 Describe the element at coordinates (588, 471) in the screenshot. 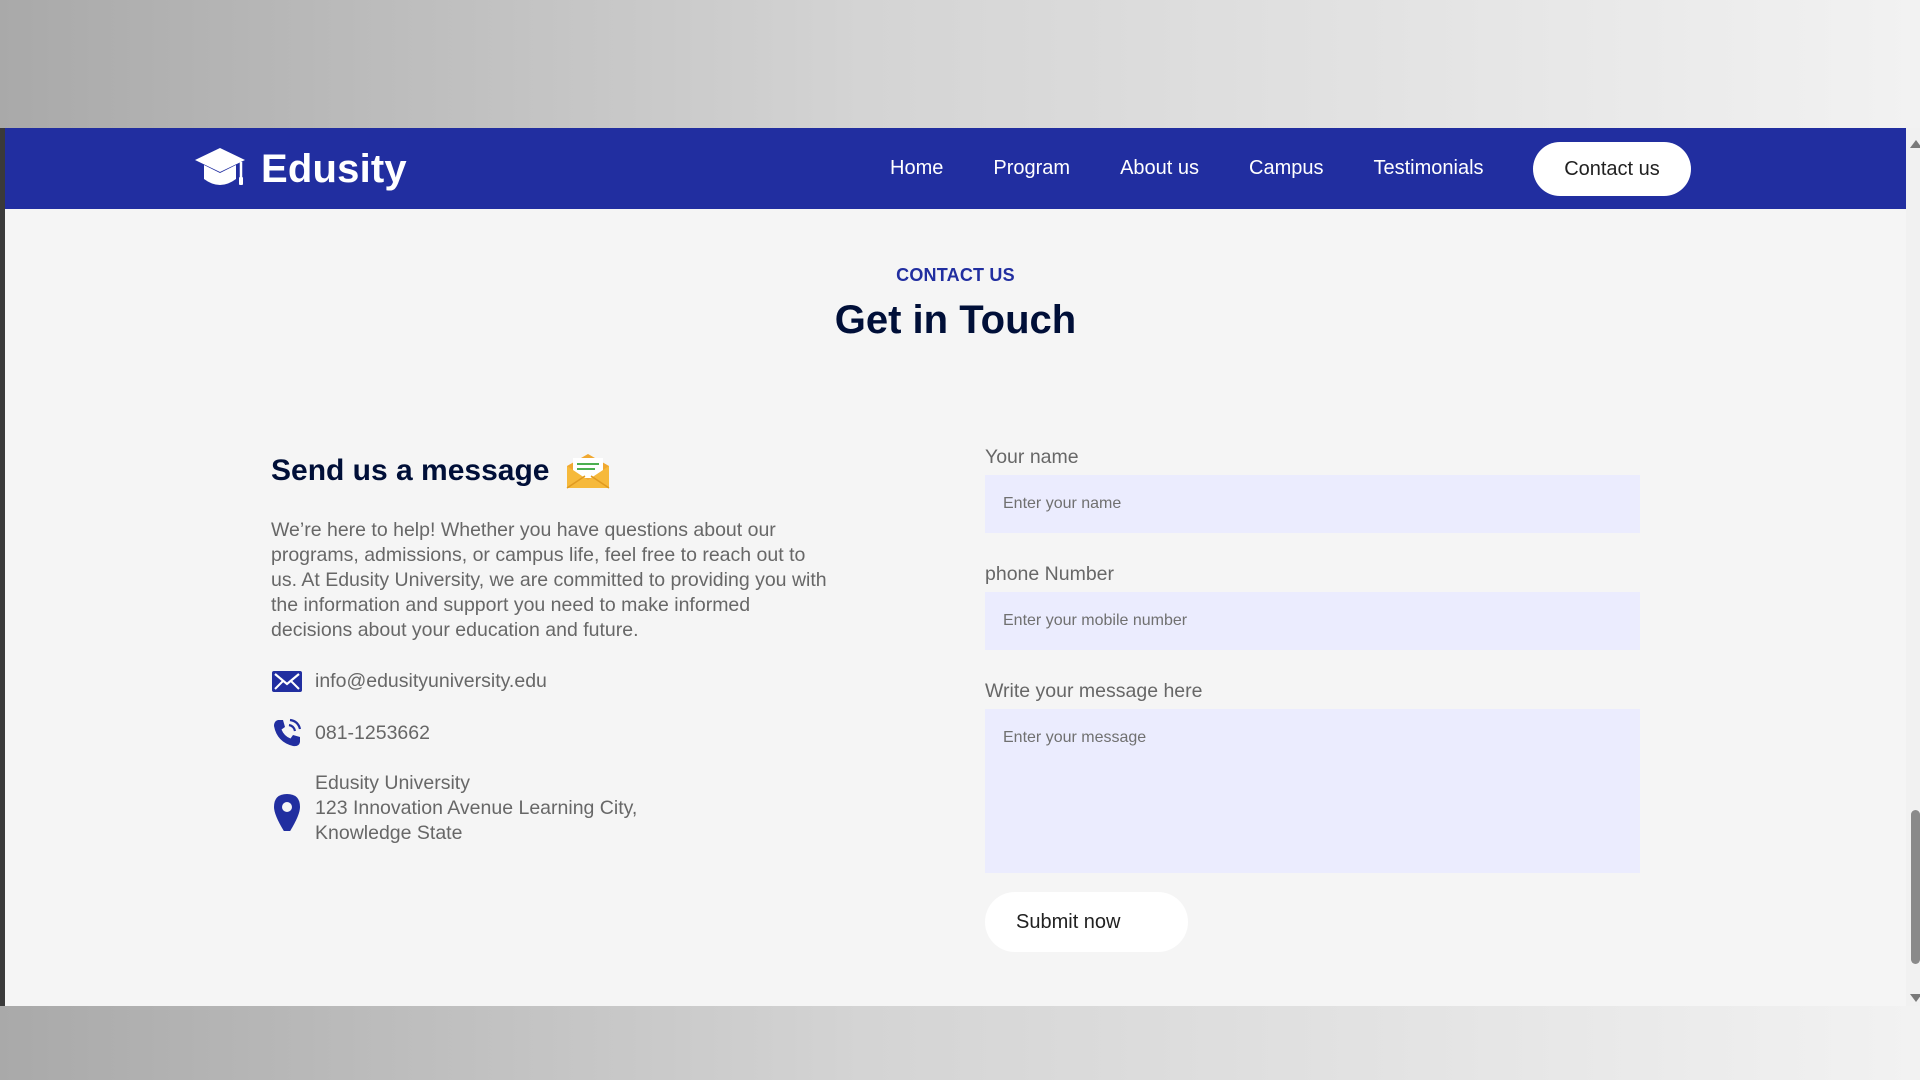

I see `envelope-icon` at that location.